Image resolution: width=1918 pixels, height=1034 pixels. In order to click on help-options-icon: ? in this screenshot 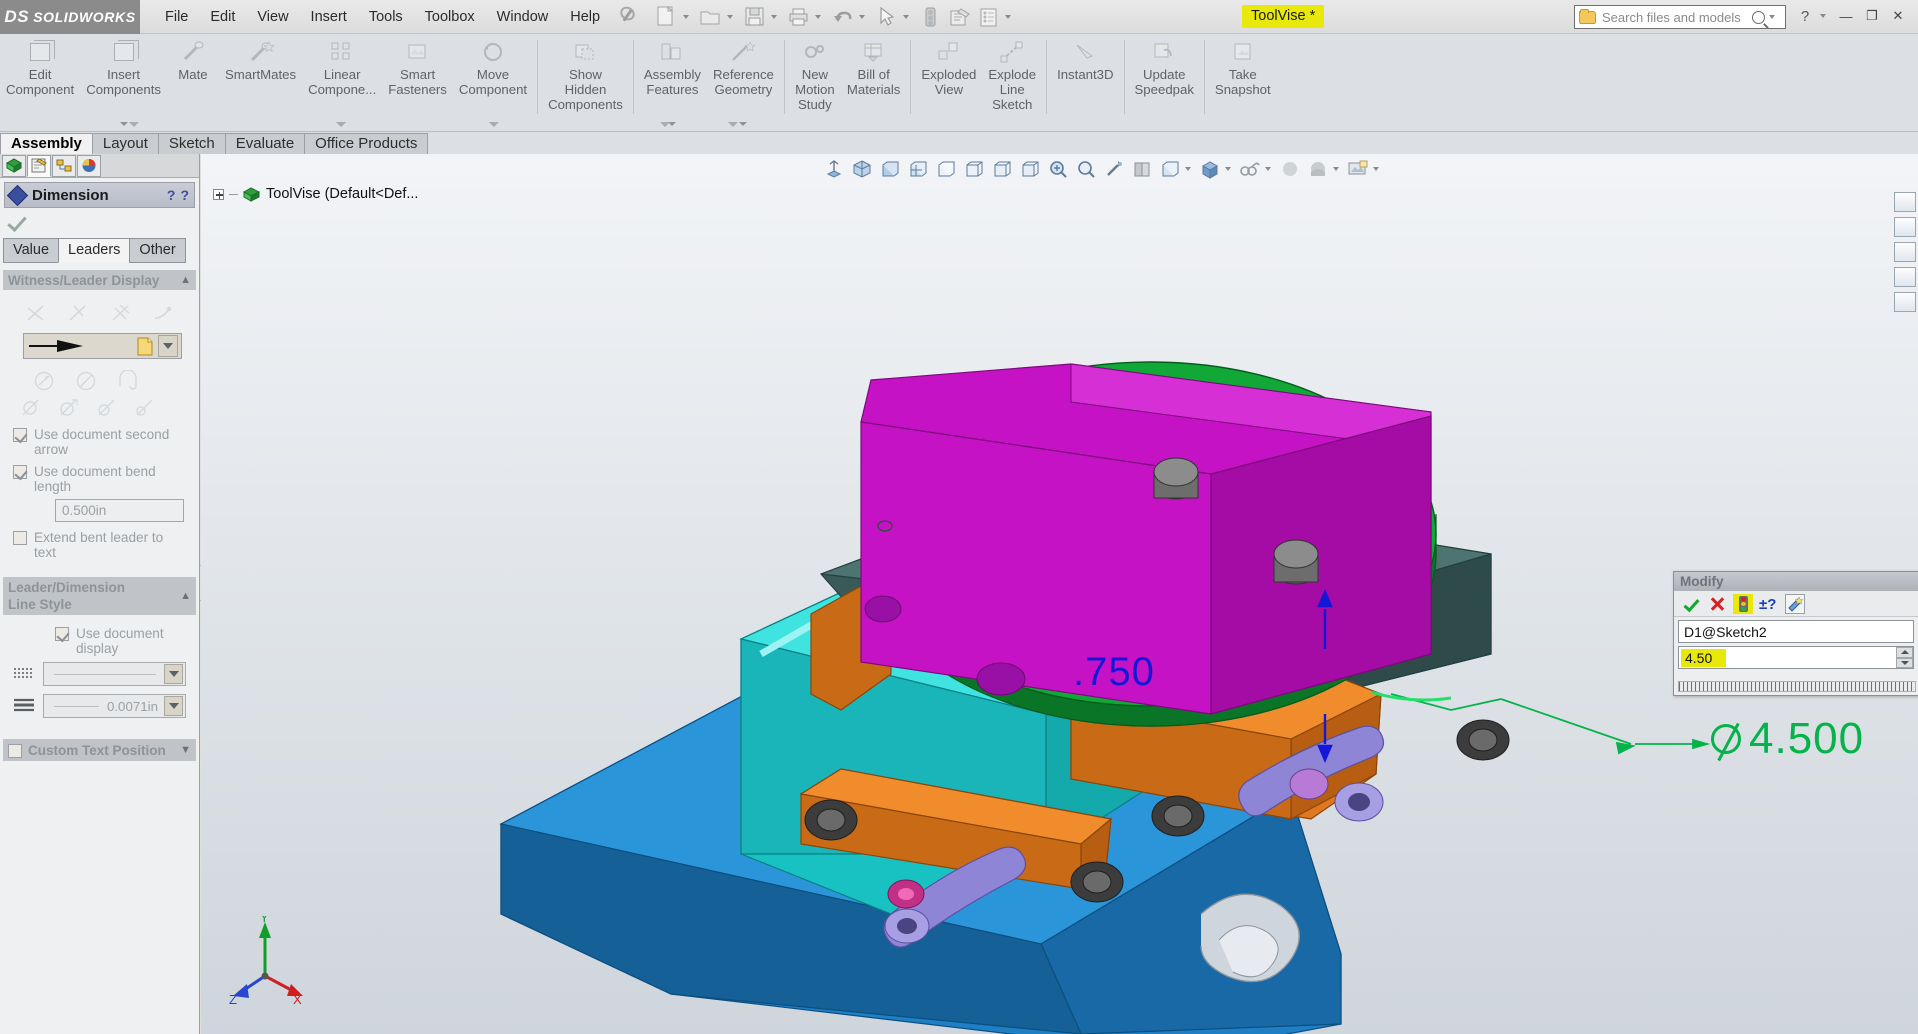, I will do `click(171, 195)`.